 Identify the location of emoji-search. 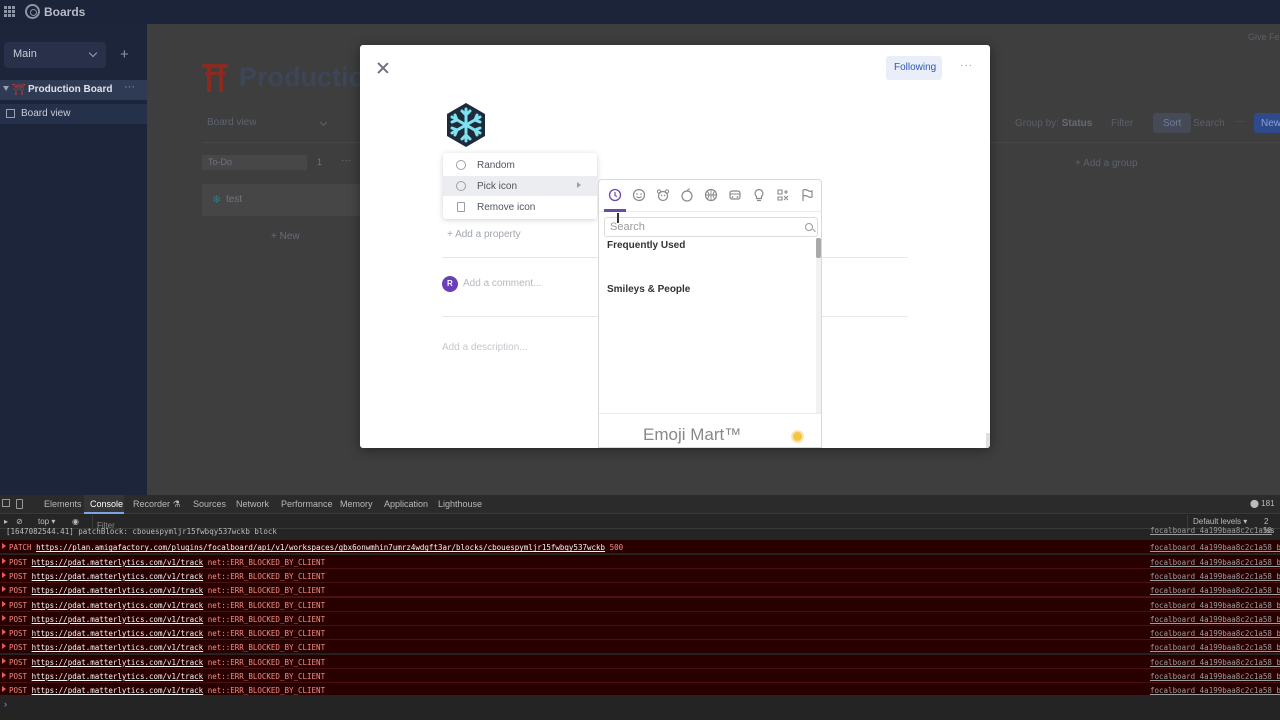
(711, 227).